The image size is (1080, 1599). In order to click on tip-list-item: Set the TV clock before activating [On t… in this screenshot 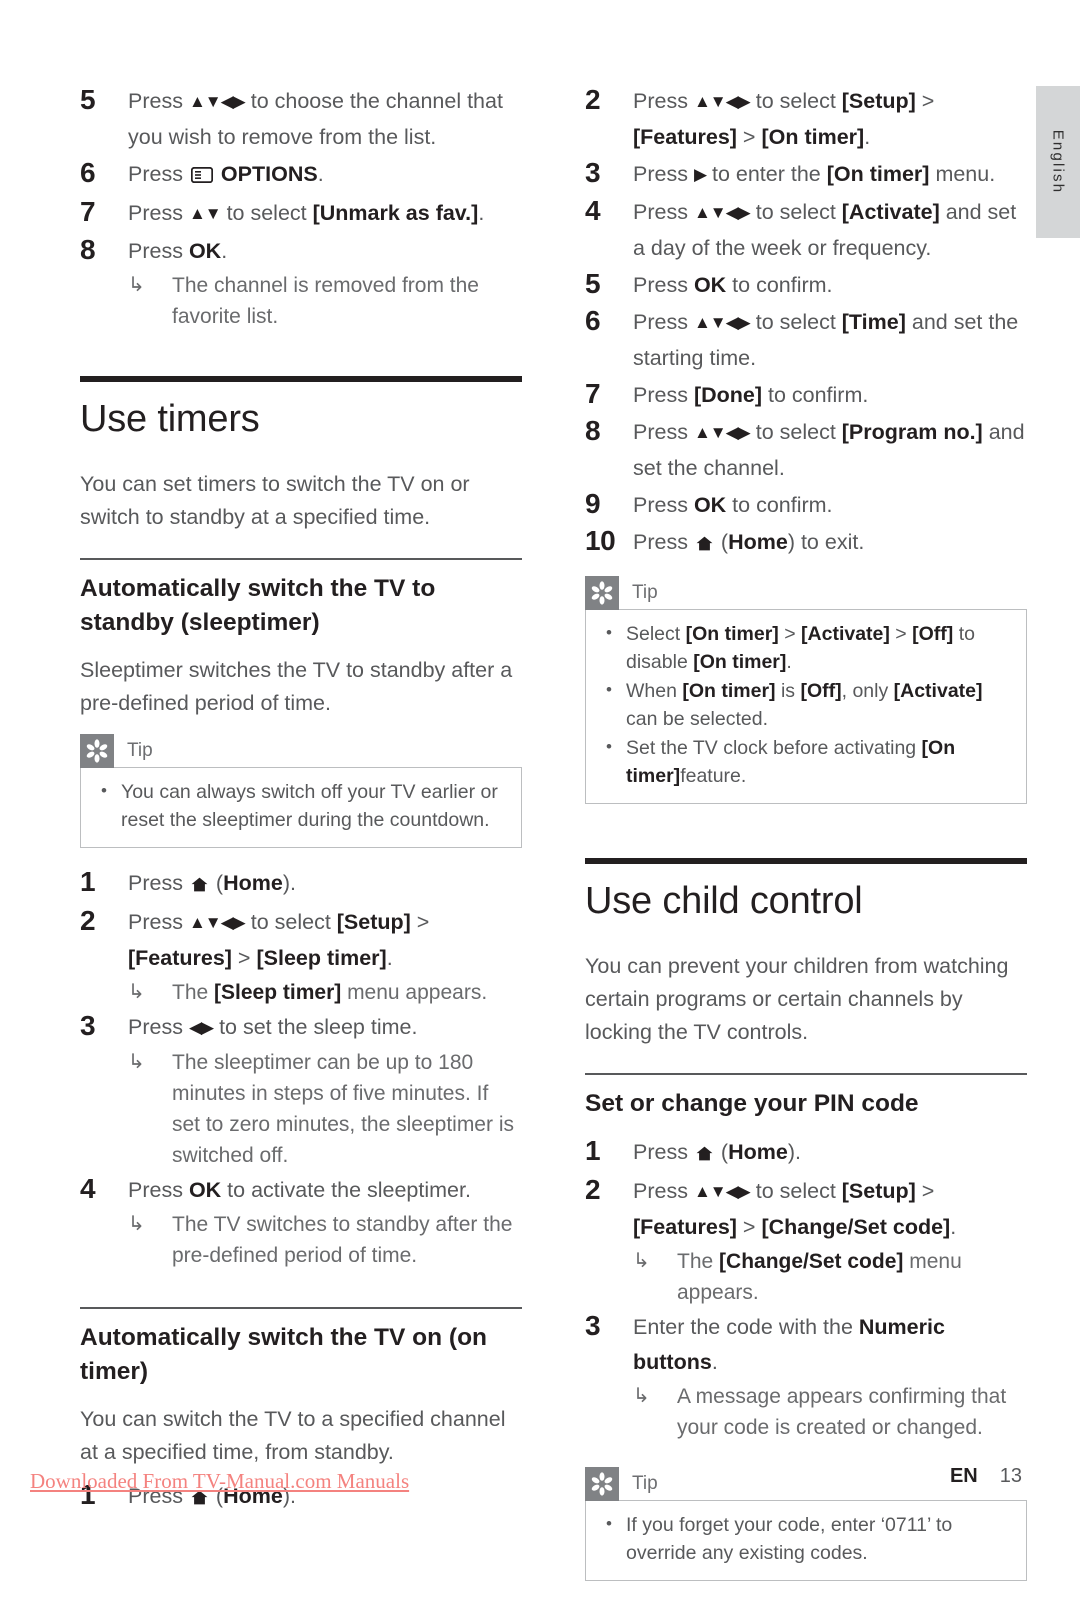, I will do `click(806, 761)`.